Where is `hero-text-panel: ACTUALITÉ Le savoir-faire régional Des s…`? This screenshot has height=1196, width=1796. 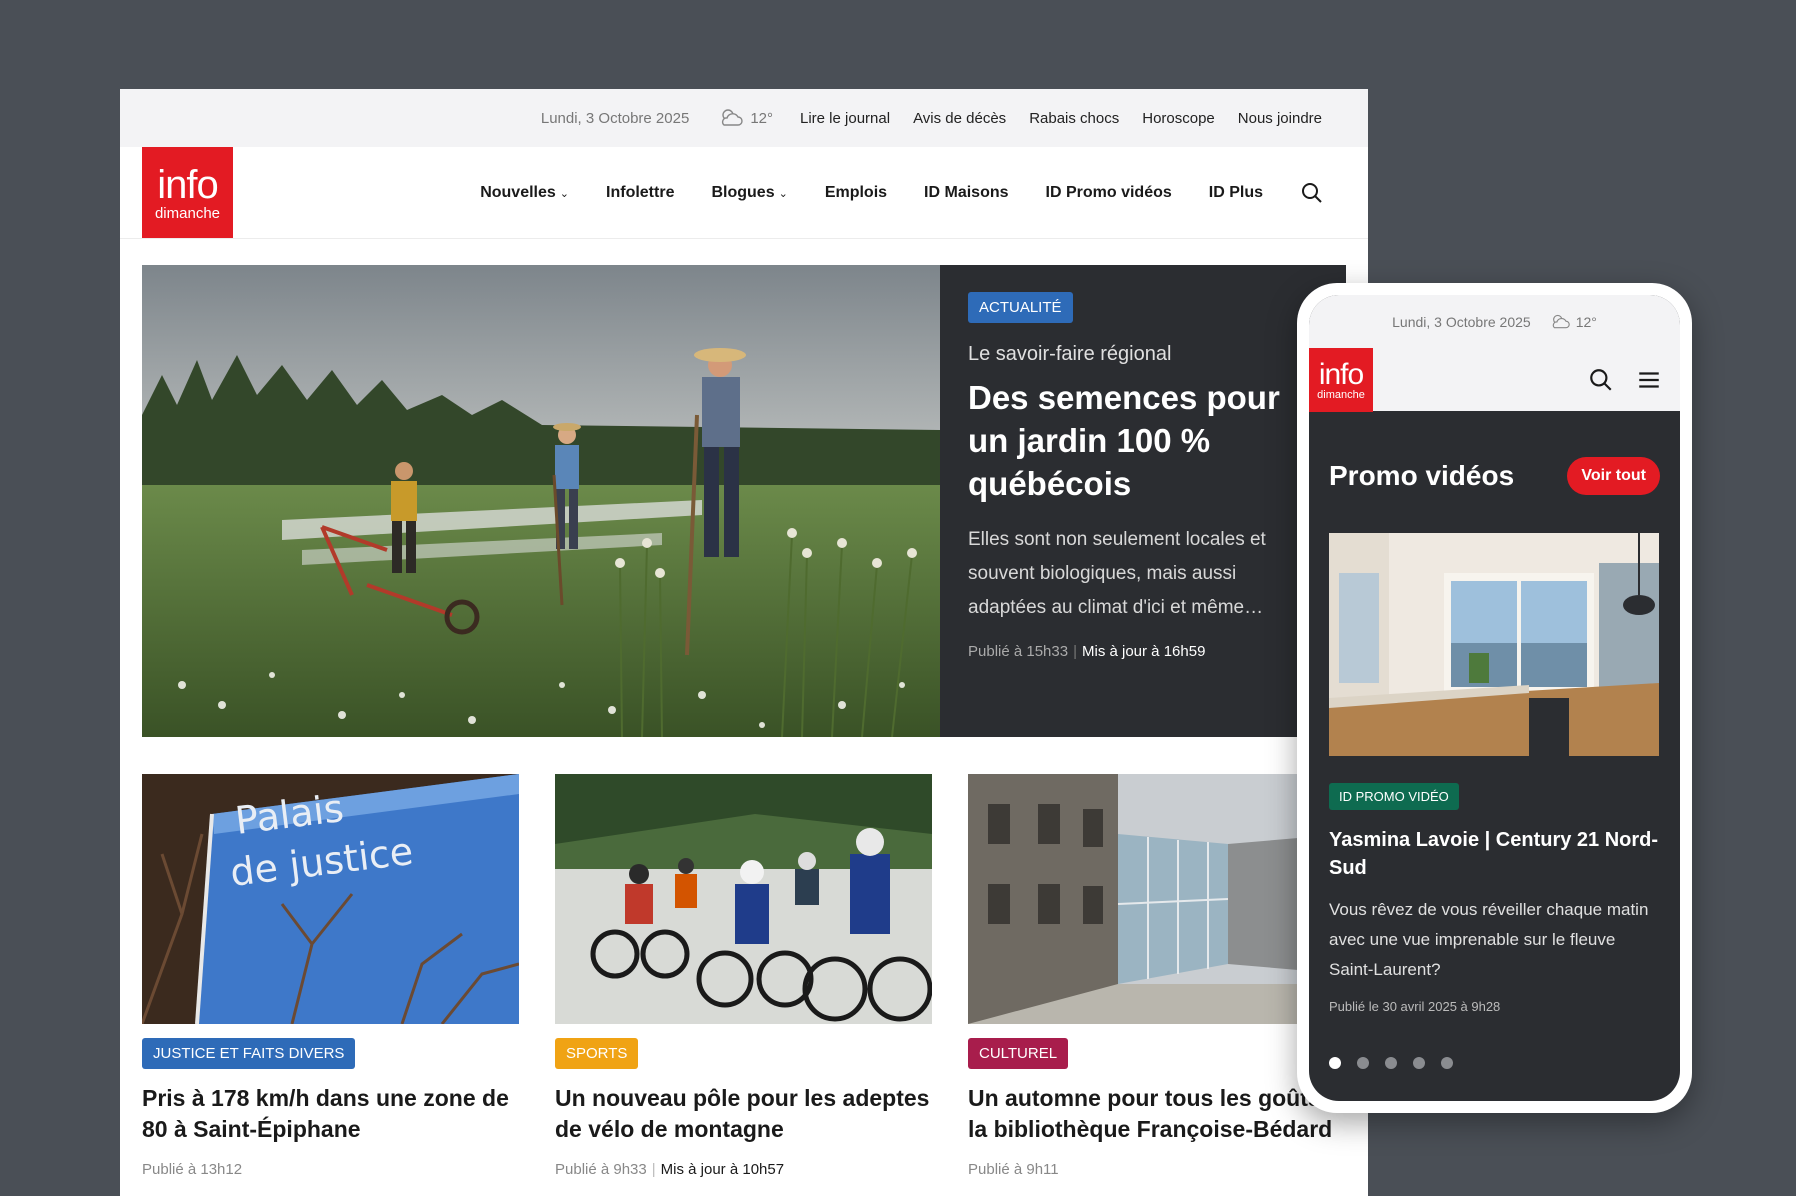
hero-text-panel: ACTUALITÉ Le savoir-faire régional Des s… is located at coordinates (1143, 501).